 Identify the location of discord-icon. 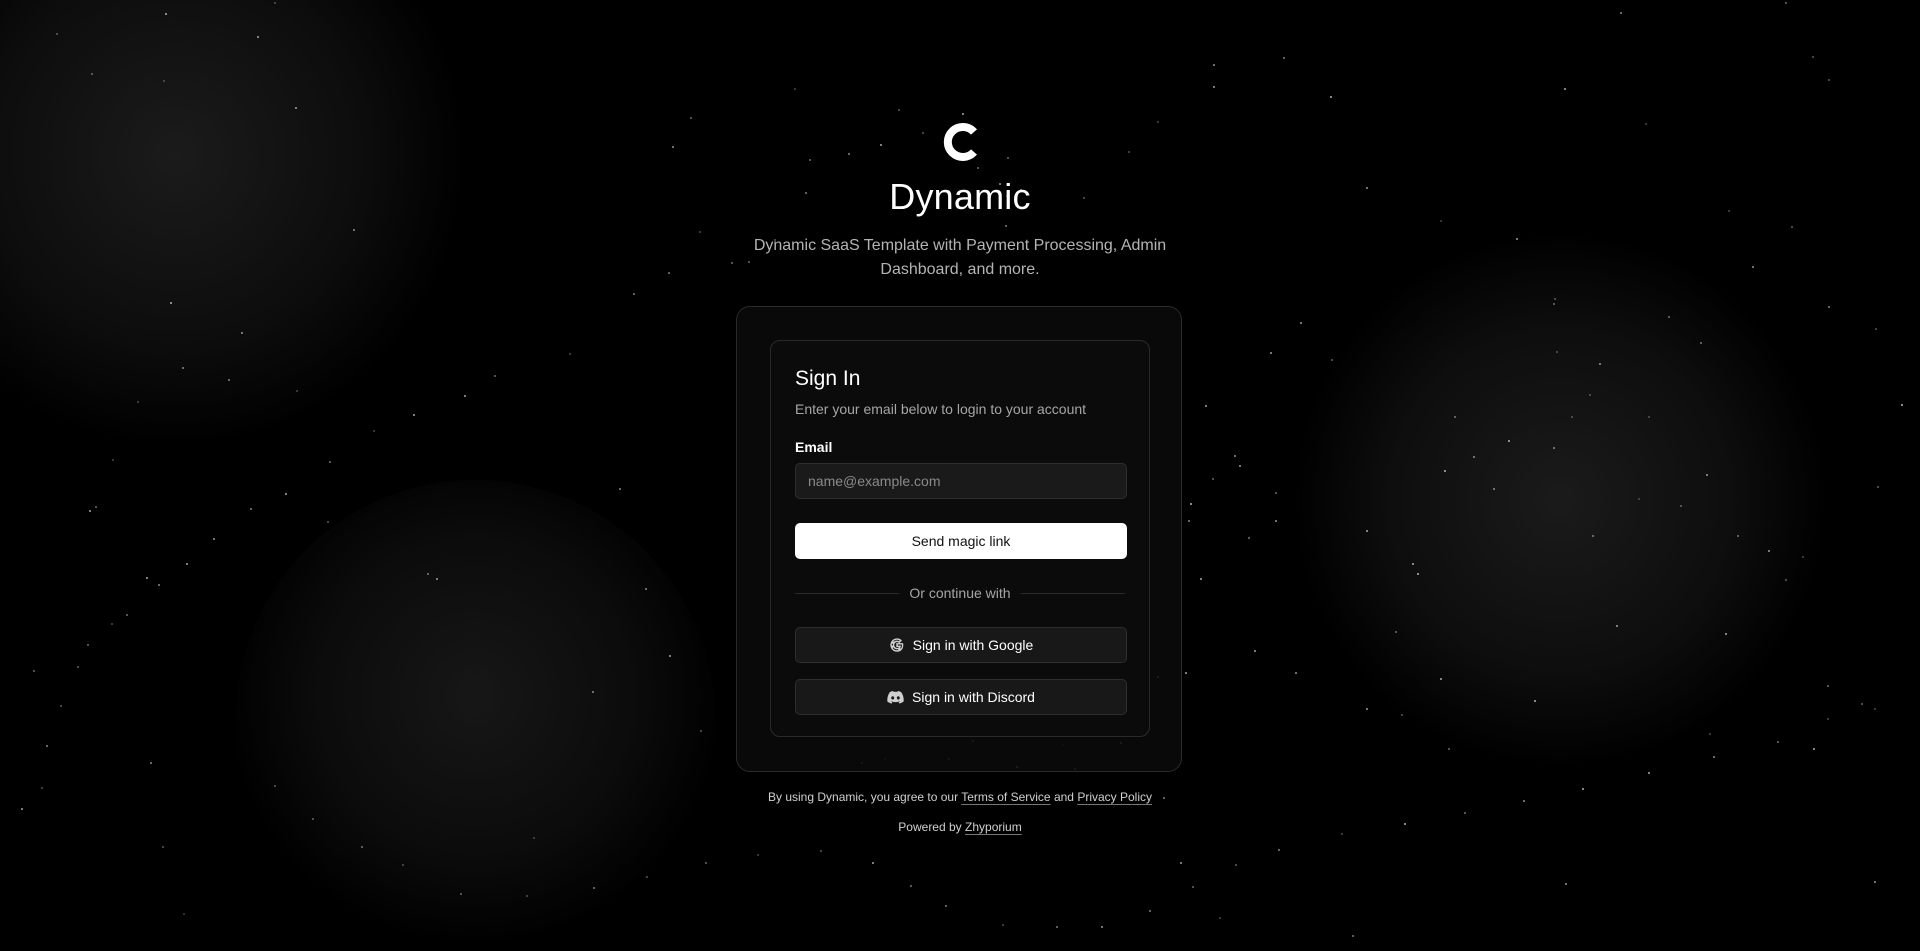
(895, 697).